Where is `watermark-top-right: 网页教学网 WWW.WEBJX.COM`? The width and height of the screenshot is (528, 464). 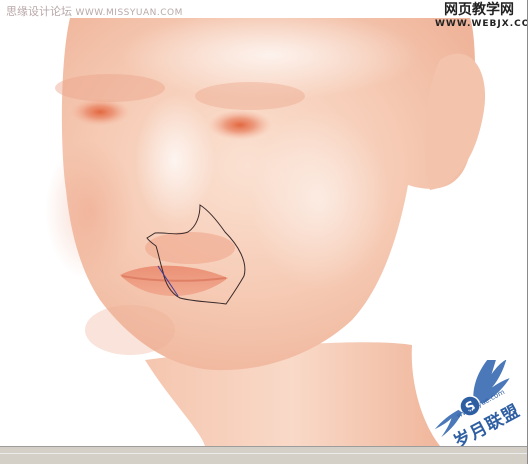
watermark-top-right: 网页教学网 WWW.WEBJX.COM is located at coordinates (481, 18).